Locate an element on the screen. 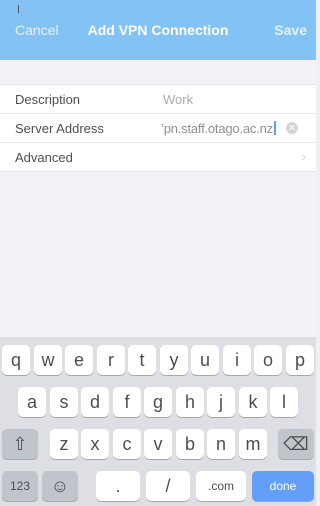  key-p: p is located at coordinates (300, 360).